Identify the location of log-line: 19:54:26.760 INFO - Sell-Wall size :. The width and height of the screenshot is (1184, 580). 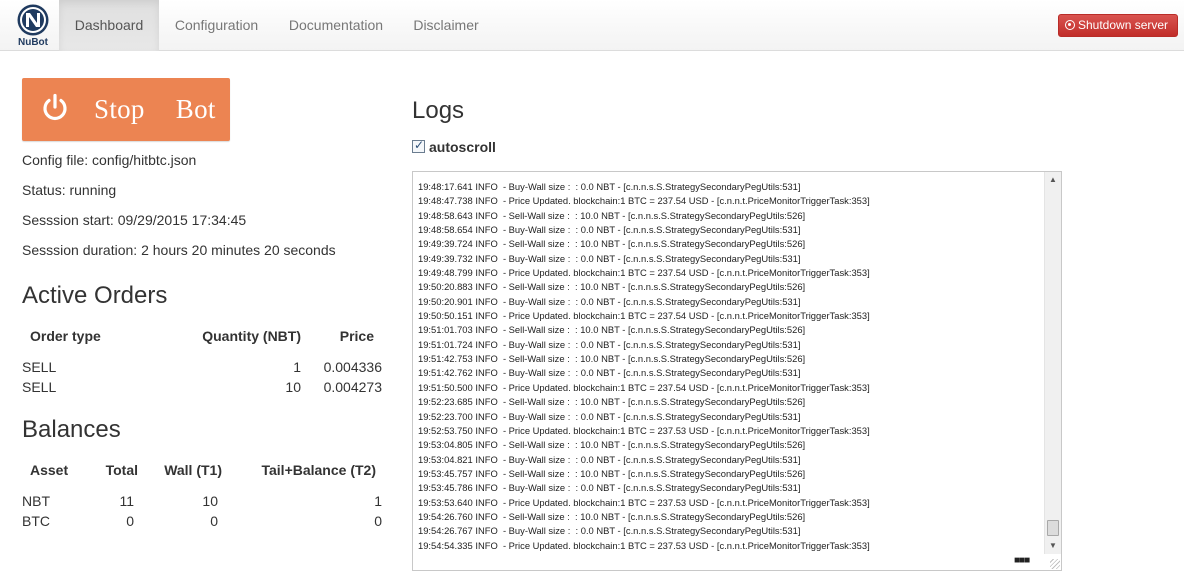
(612, 516).